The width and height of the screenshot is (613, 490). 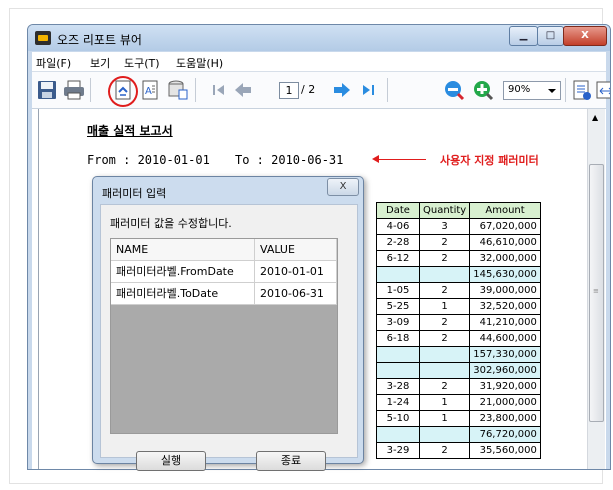 I want to click on dialog-title: 패러미터 입력, so click(x=134, y=193).